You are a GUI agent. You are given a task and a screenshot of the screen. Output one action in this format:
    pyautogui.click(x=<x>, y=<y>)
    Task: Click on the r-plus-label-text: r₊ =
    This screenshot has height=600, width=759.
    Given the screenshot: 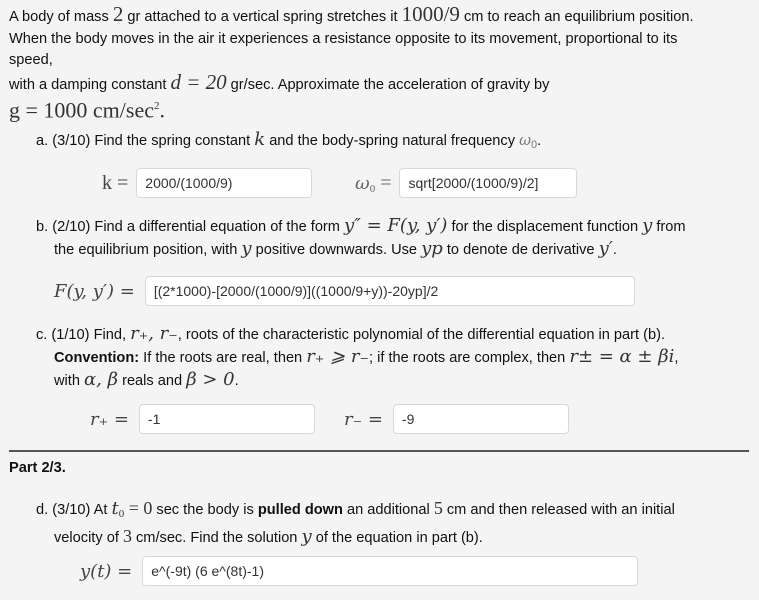 What is the action you would take?
    pyautogui.click(x=109, y=419)
    